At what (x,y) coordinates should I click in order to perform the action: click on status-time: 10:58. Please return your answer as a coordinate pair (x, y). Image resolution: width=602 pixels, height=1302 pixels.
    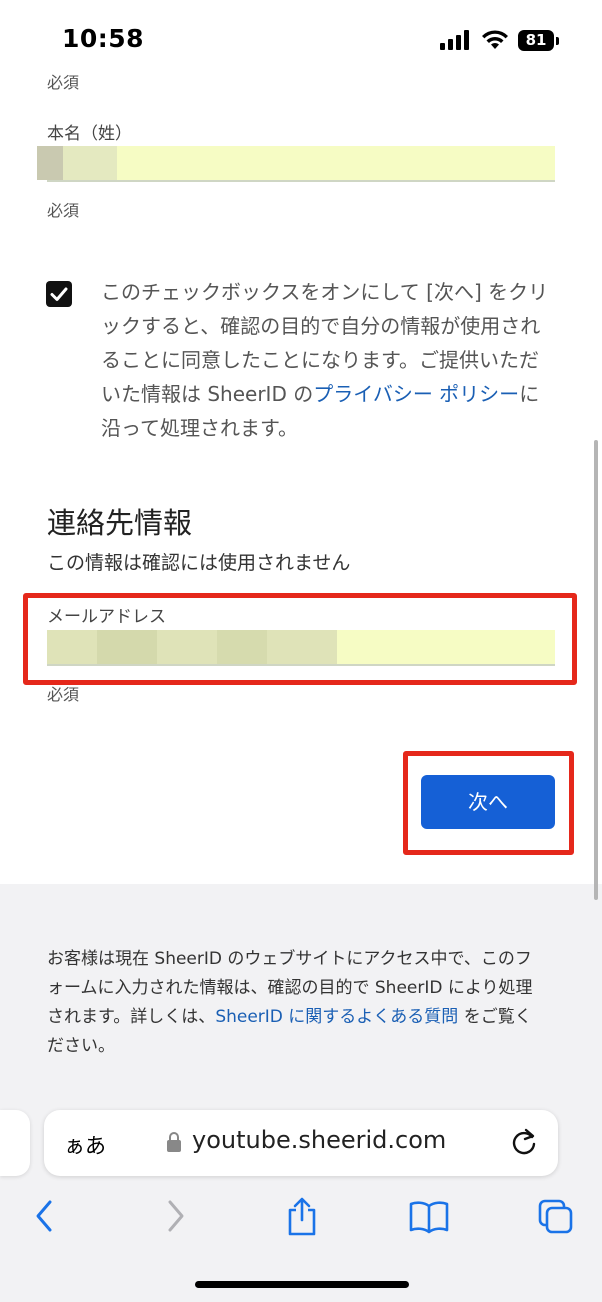
    Looking at the image, I should click on (103, 38).